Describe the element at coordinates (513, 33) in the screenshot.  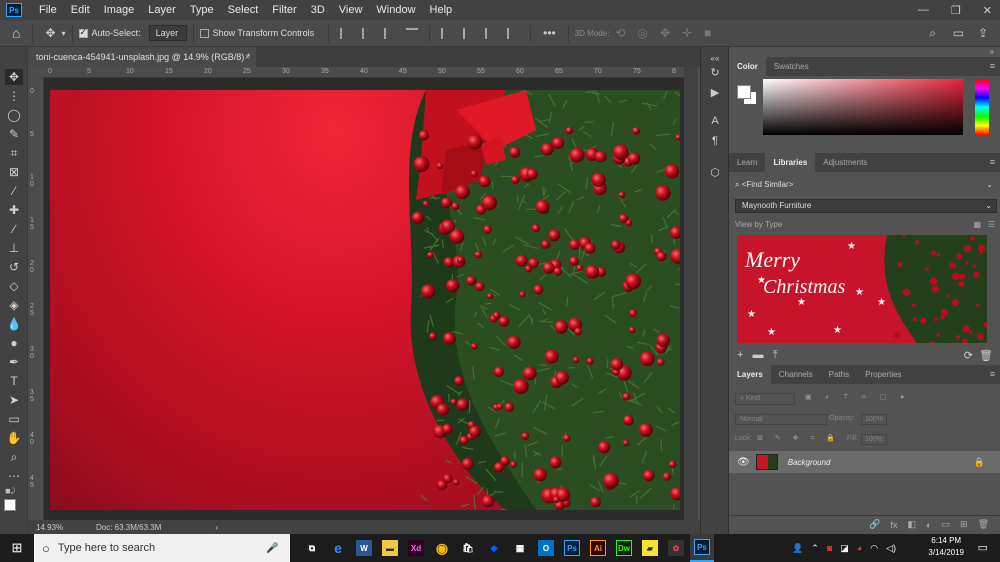
I see `distribute-vertical-icon` at that location.